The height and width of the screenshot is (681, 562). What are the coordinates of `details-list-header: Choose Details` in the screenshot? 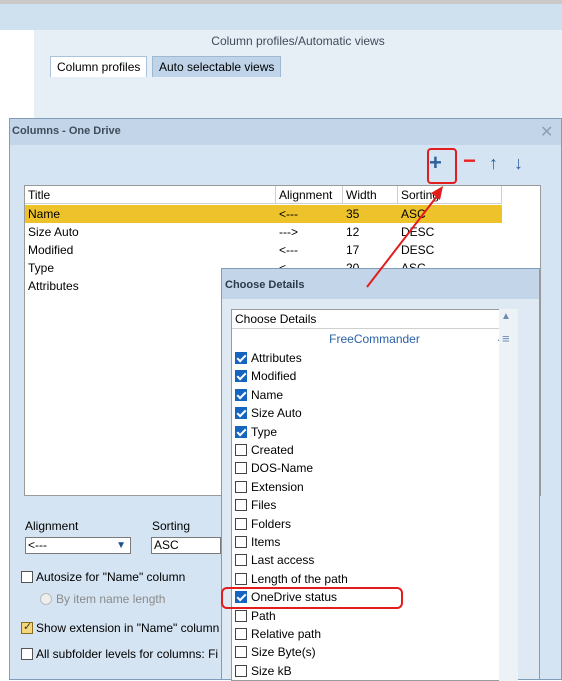 It's located at (374, 319).